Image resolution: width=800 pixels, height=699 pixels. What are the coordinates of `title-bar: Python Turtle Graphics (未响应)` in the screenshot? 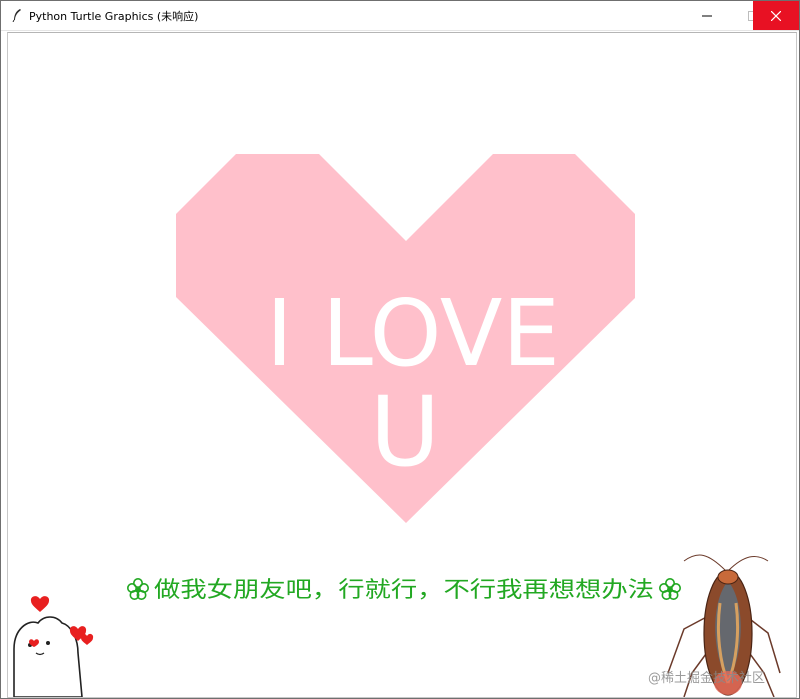 It's located at (400, 16).